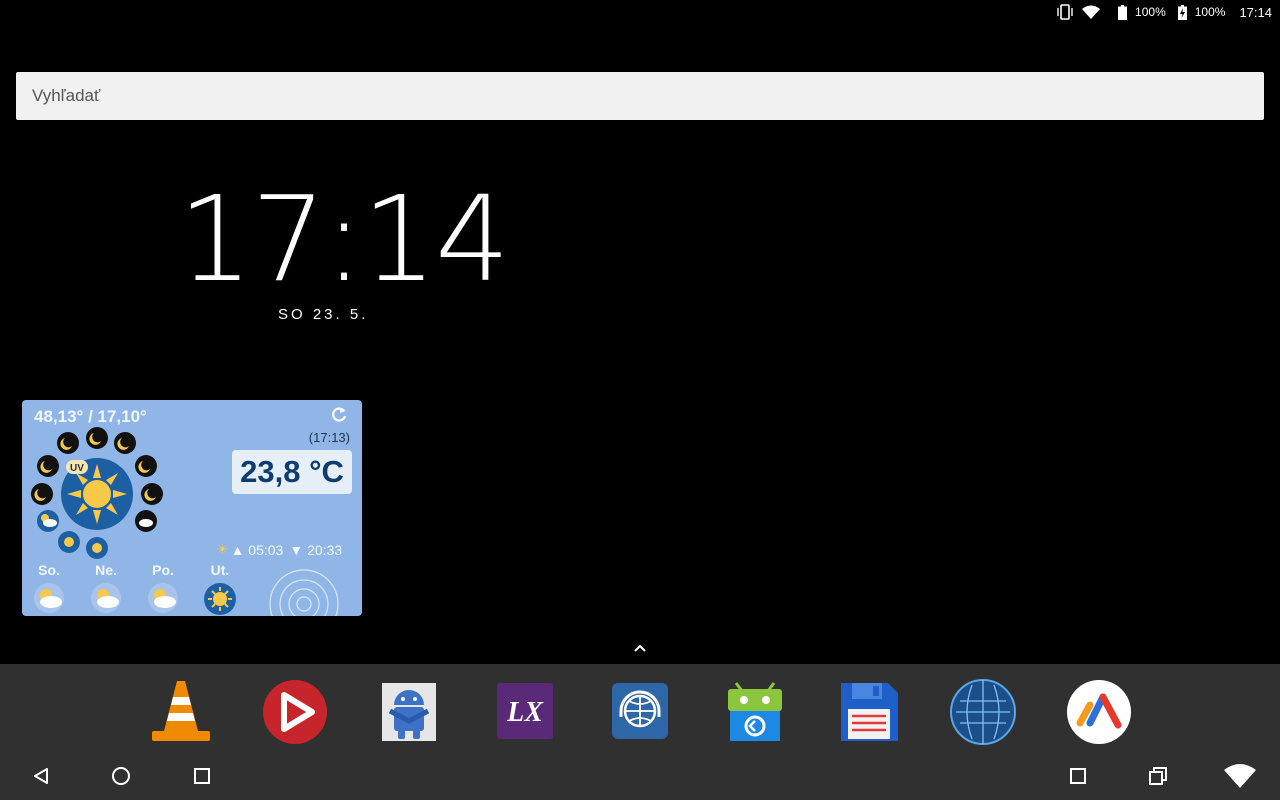 This screenshot has width=1280, height=800. I want to click on home-circle-icon, so click(121, 776).